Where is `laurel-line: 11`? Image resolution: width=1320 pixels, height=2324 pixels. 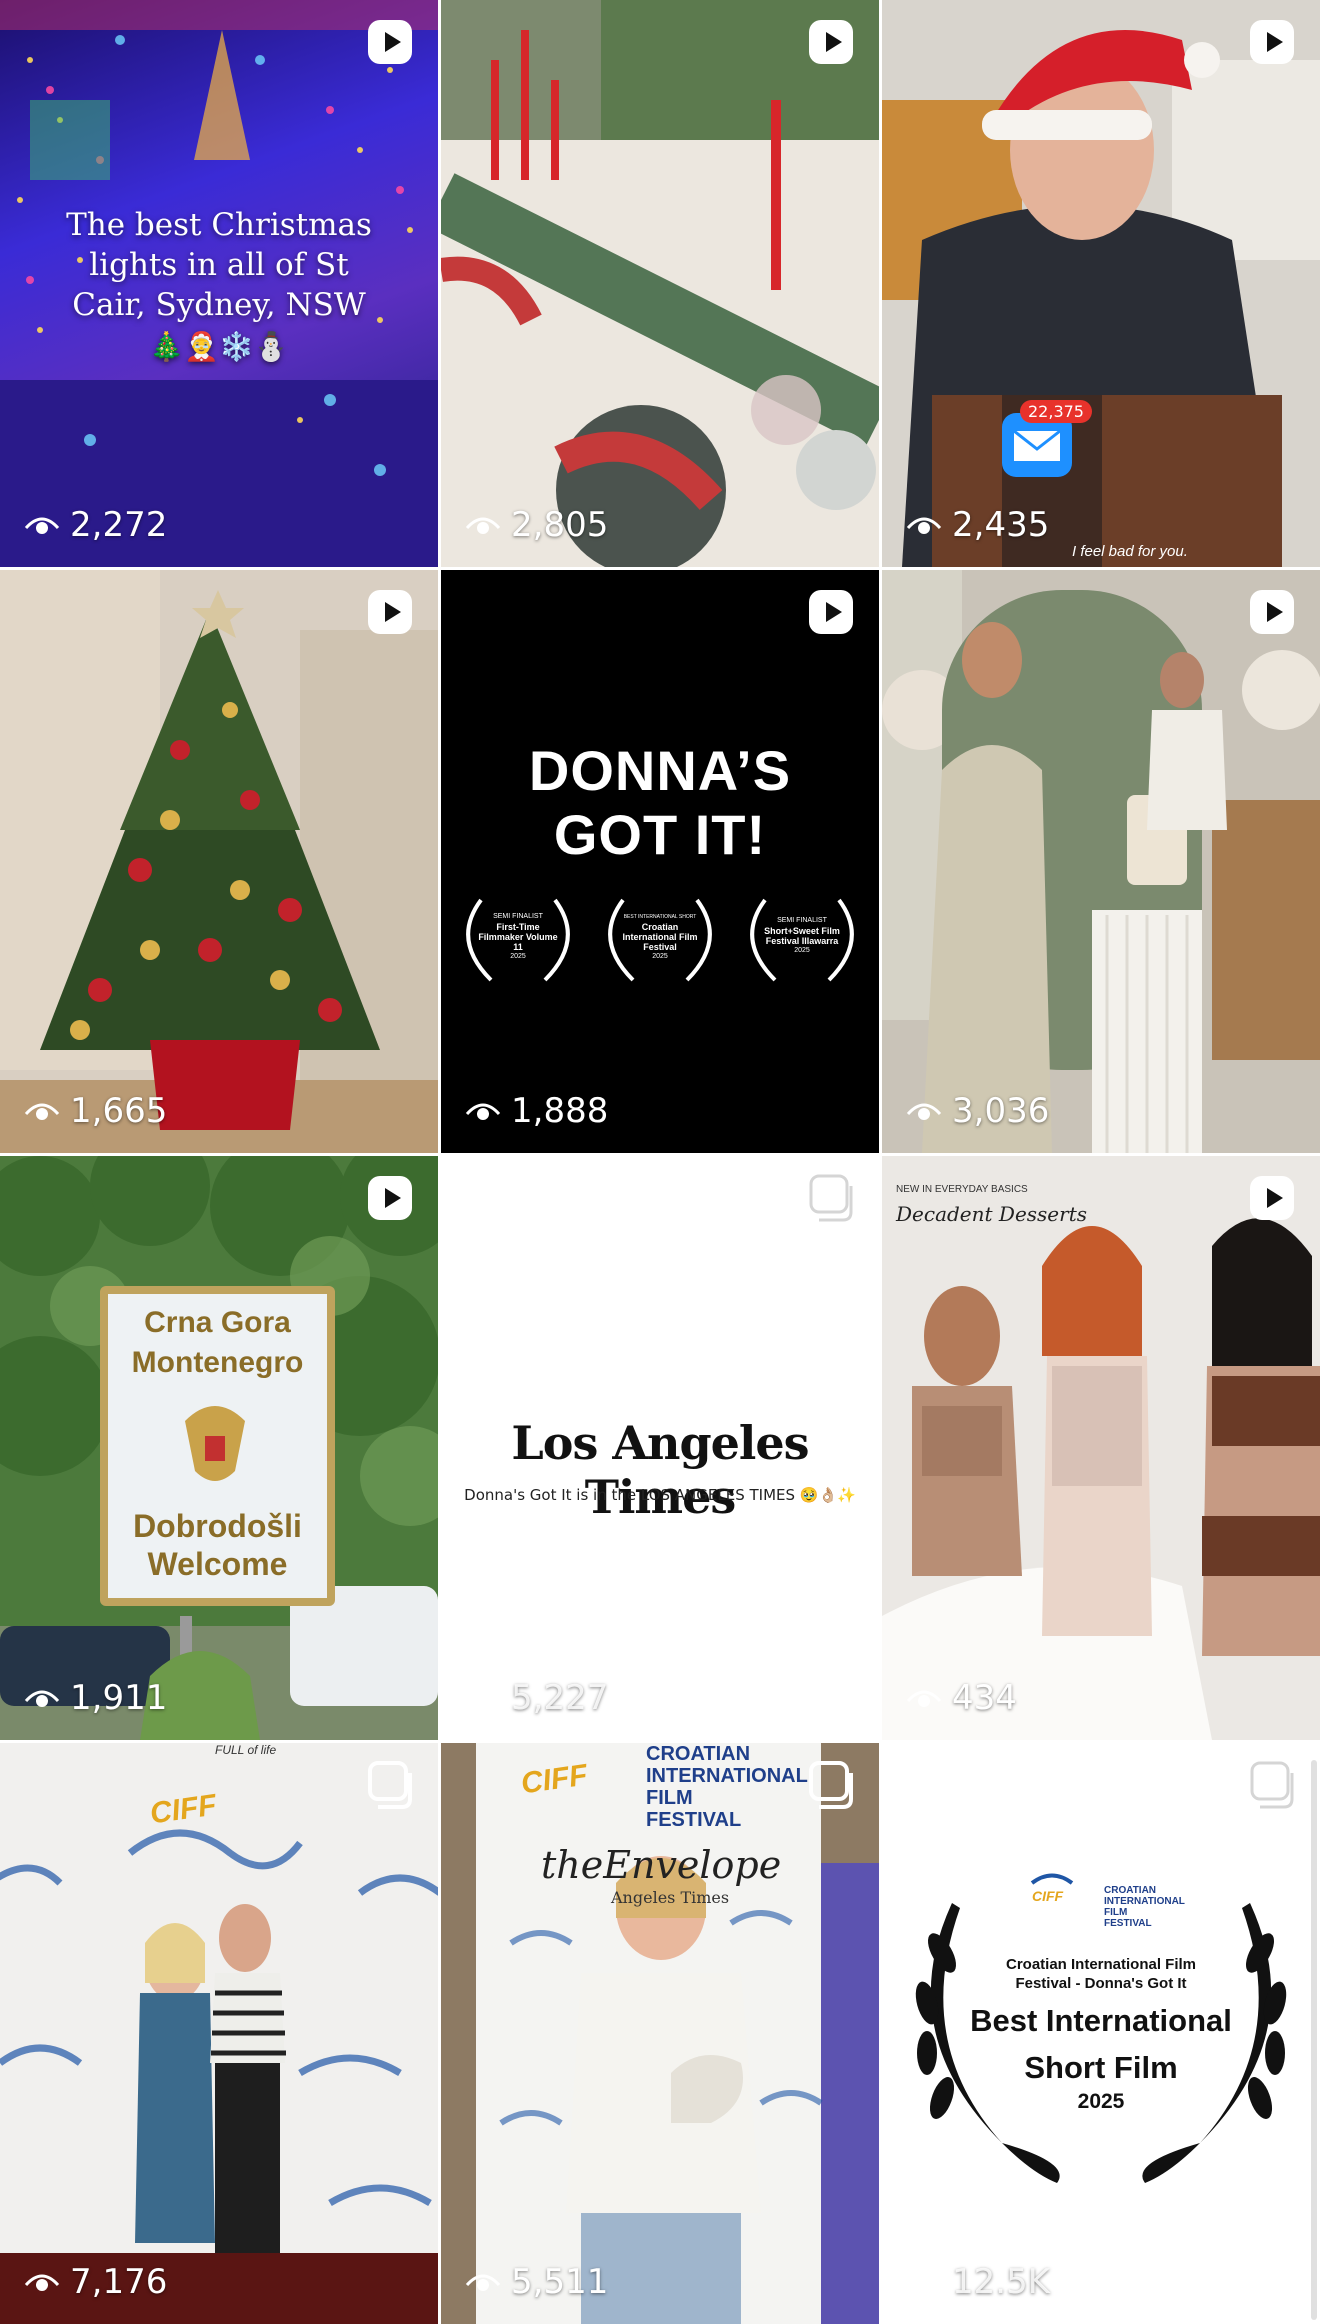
laurel-line: 11 is located at coordinates (518, 947).